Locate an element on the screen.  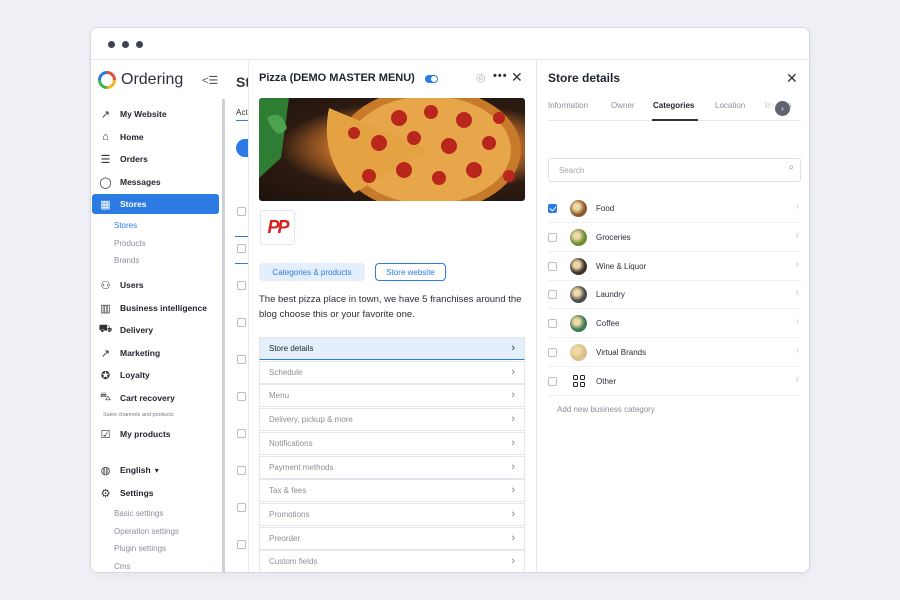
menu-row-promotions: Promotions › is located at coordinates (392, 514).